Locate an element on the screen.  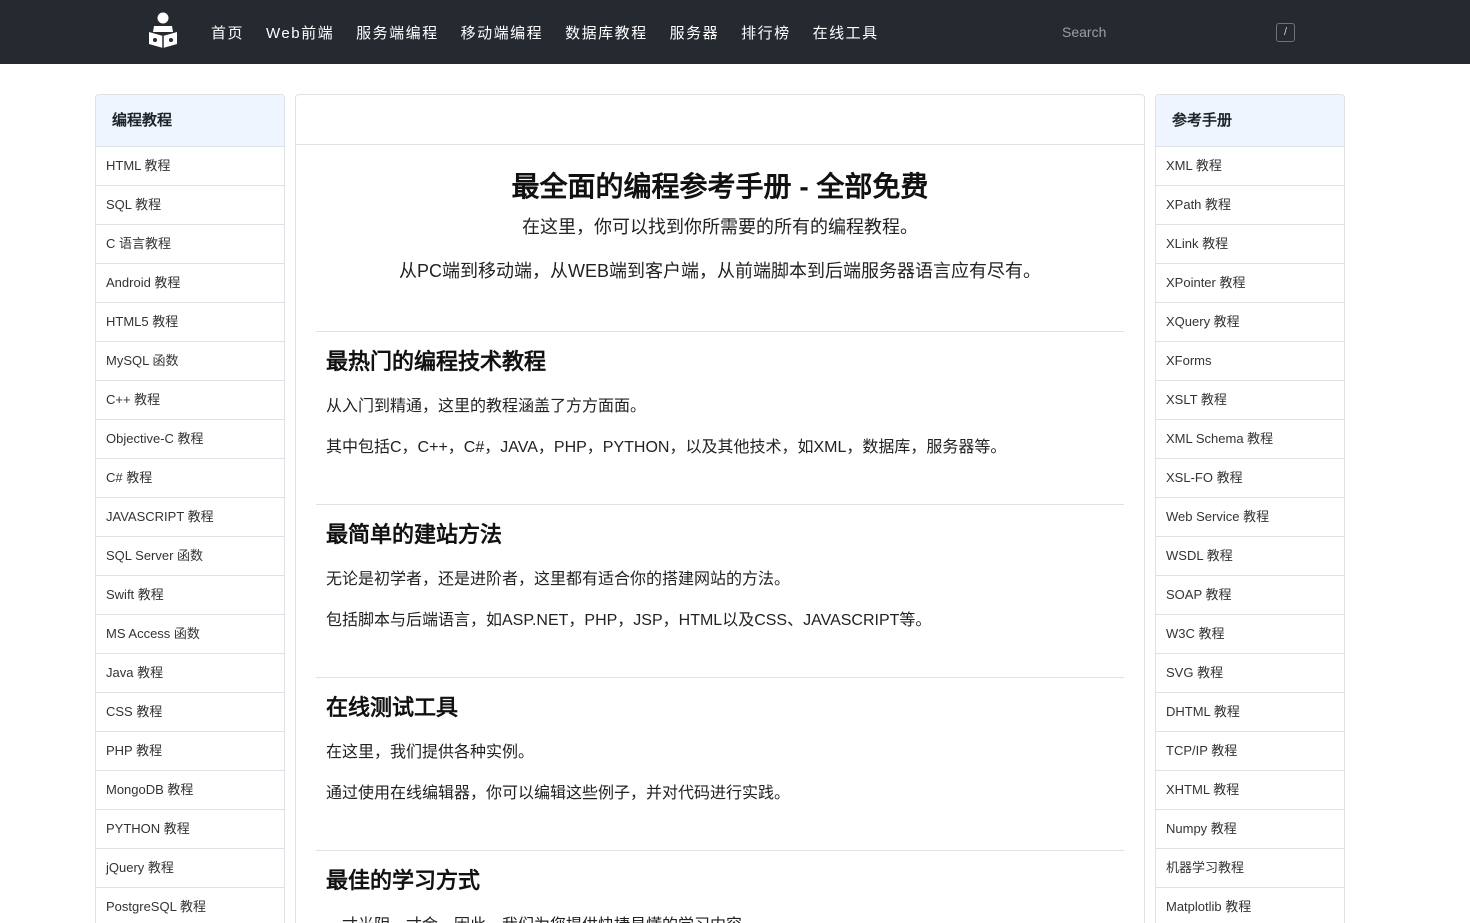
nav-rankings: 排行榜 is located at coordinates (766, 32).